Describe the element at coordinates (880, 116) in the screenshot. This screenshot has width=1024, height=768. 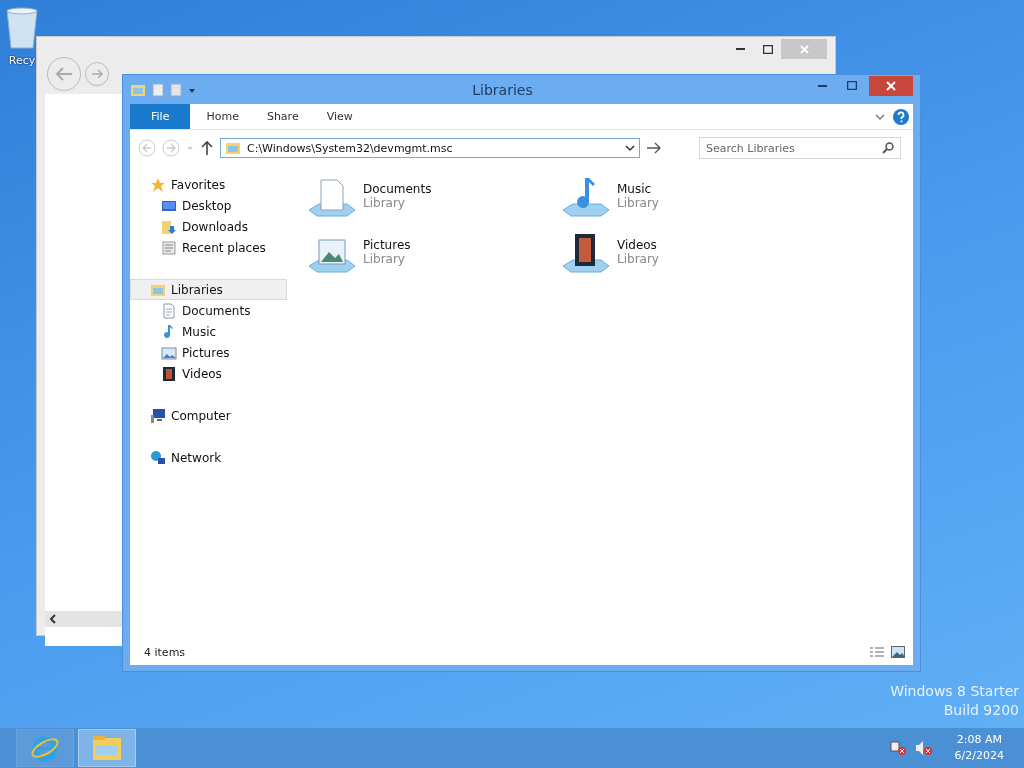
I see `expand-ribbon-icon` at that location.